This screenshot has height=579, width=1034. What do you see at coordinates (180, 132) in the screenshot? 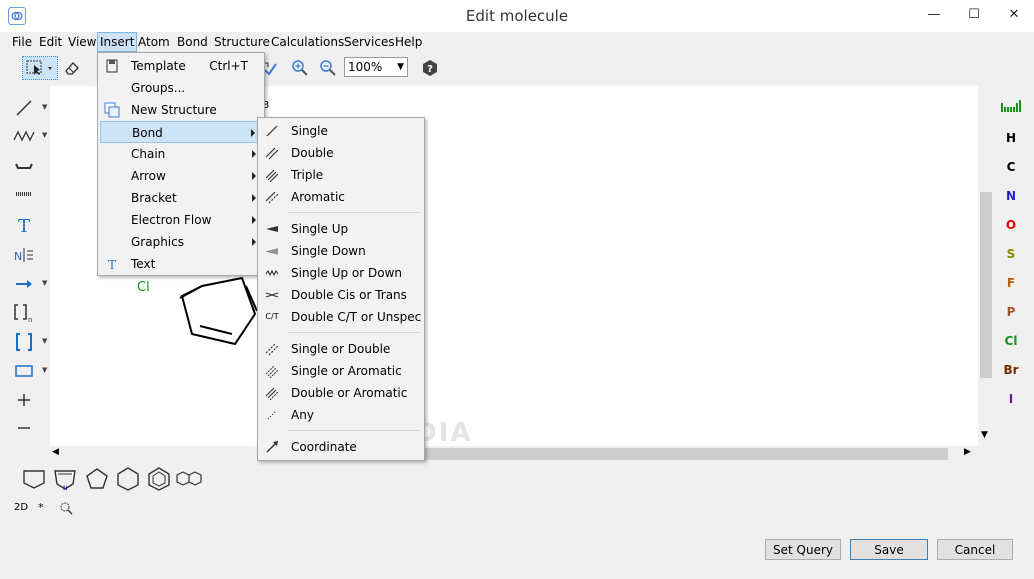
I see `menu-item-bond: Bond` at bounding box center [180, 132].